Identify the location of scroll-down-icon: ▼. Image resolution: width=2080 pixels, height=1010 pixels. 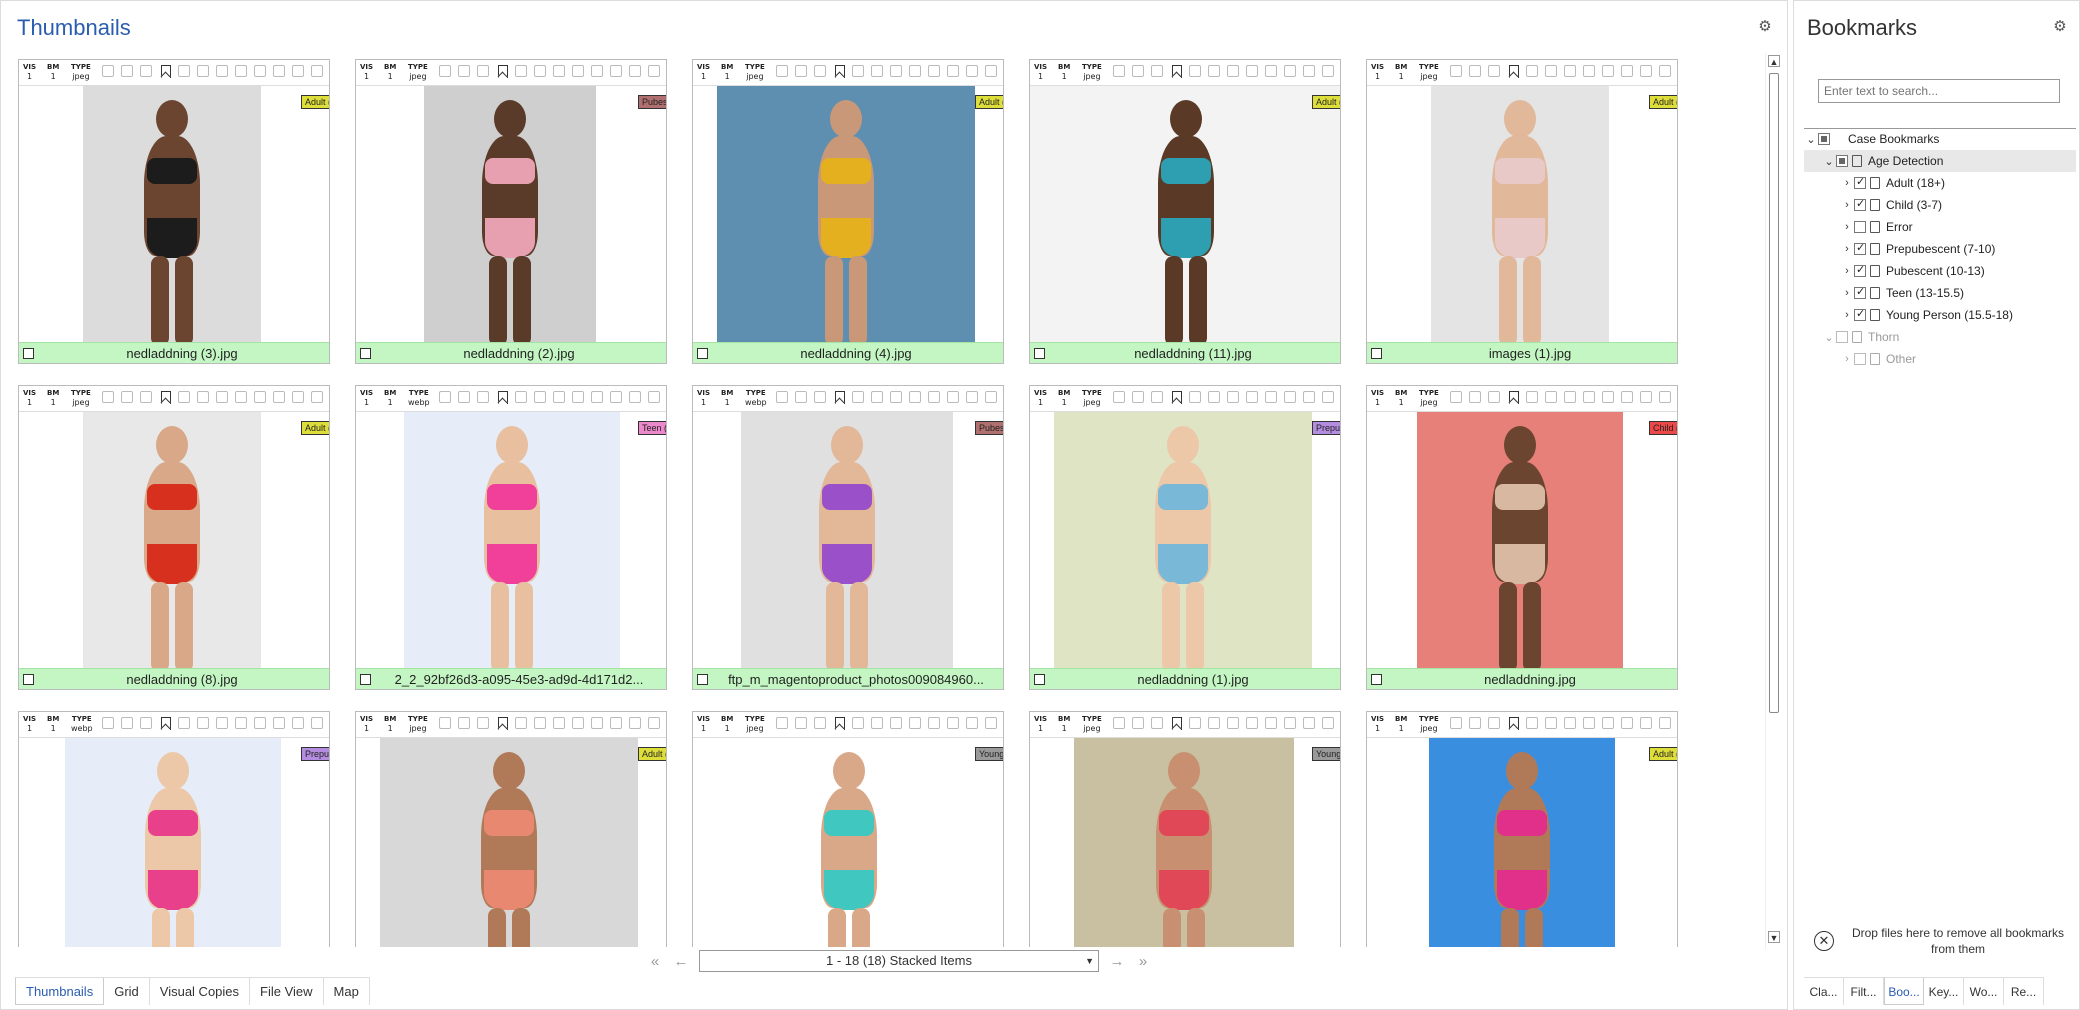
(1774, 937).